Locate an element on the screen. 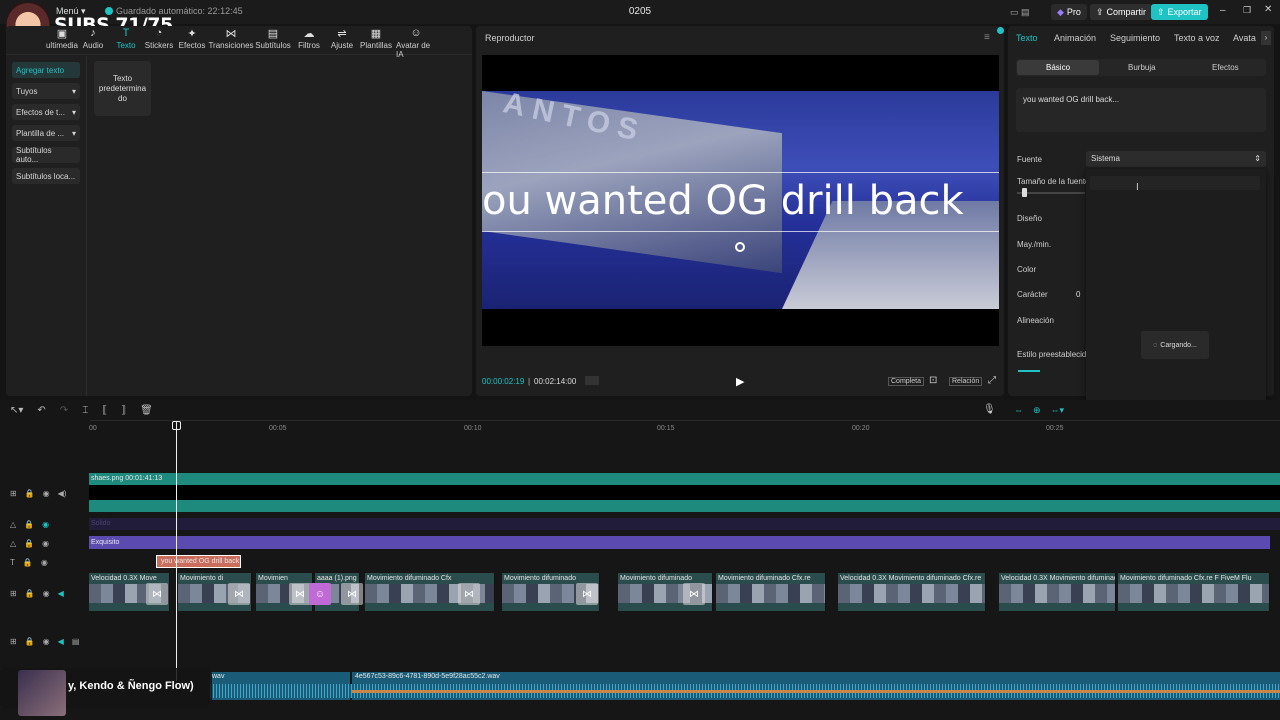  font-search-input is located at coordinates (1175, 183).